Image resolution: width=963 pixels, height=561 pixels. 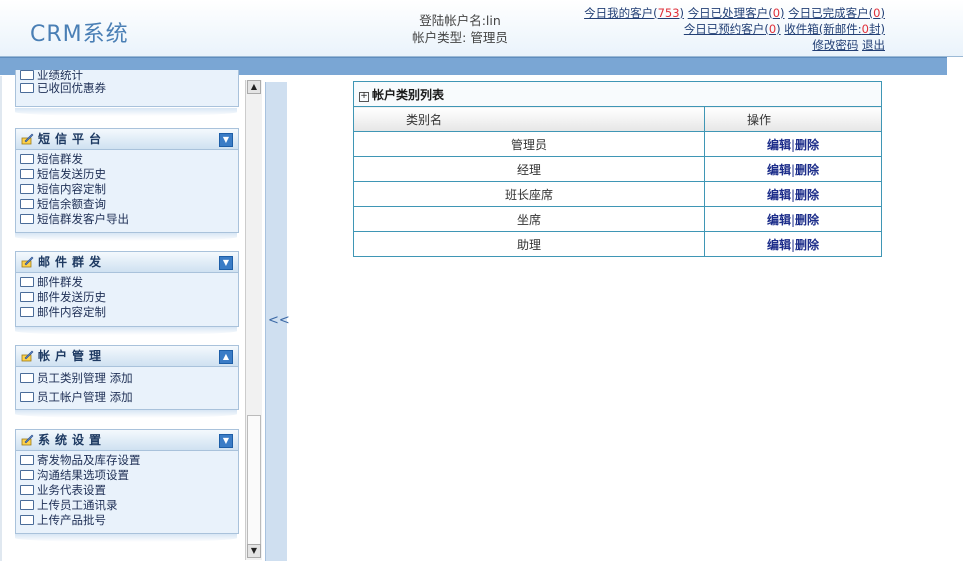 I want to click on expand-icon: +, so click(x=364, y=96).